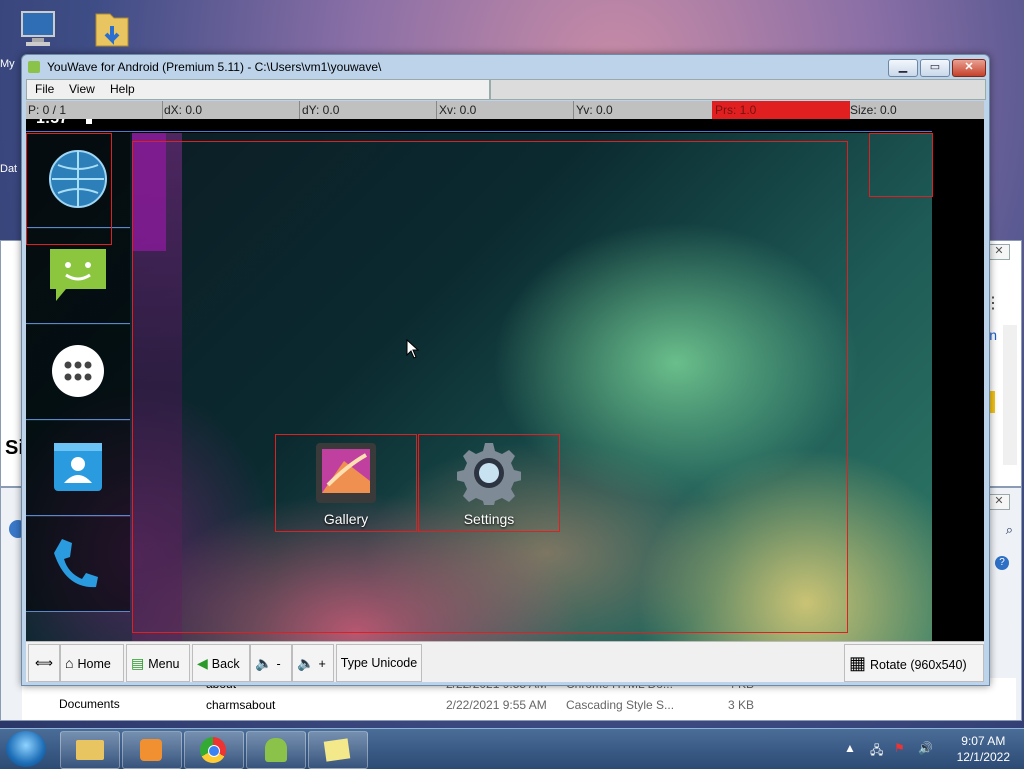 The height and width of the screenshot is (769, 1024). Describe the element at coordinates (983, 757) in the screenshot. I see `taskbar-date: 12/1/2022` at that location.